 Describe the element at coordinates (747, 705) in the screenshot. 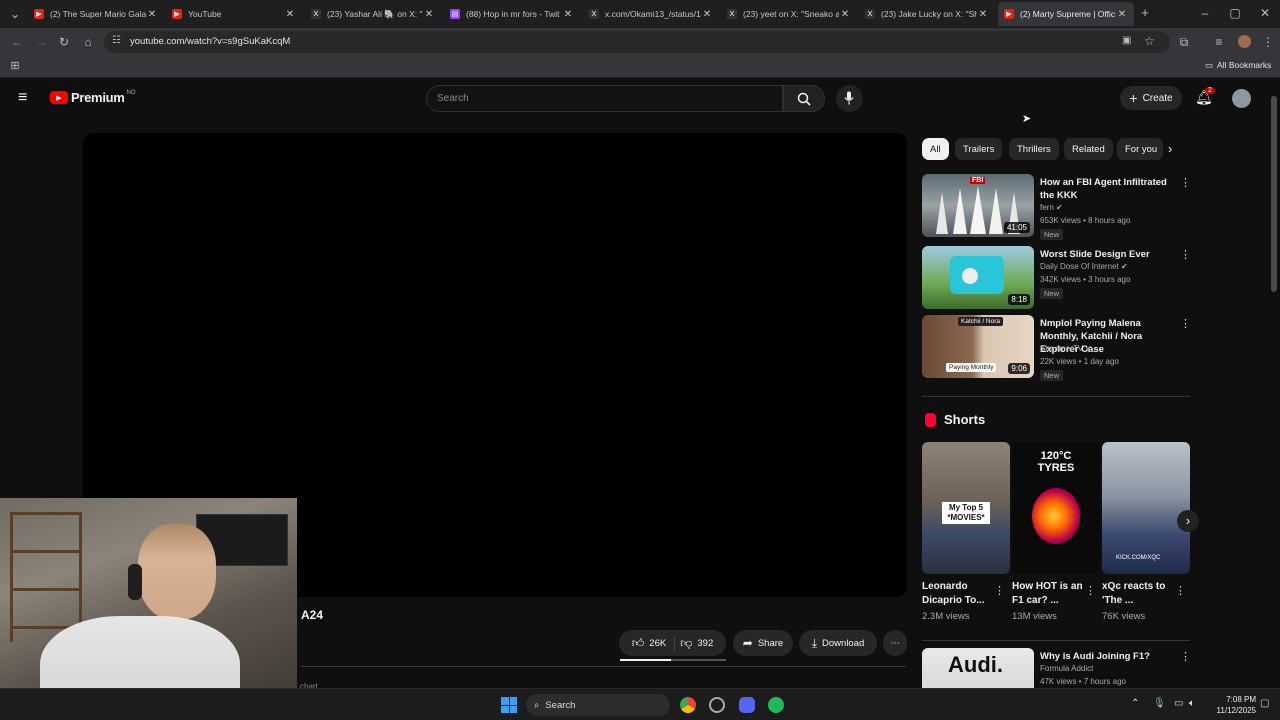

I see `discord-taskbar-icon` at that location.